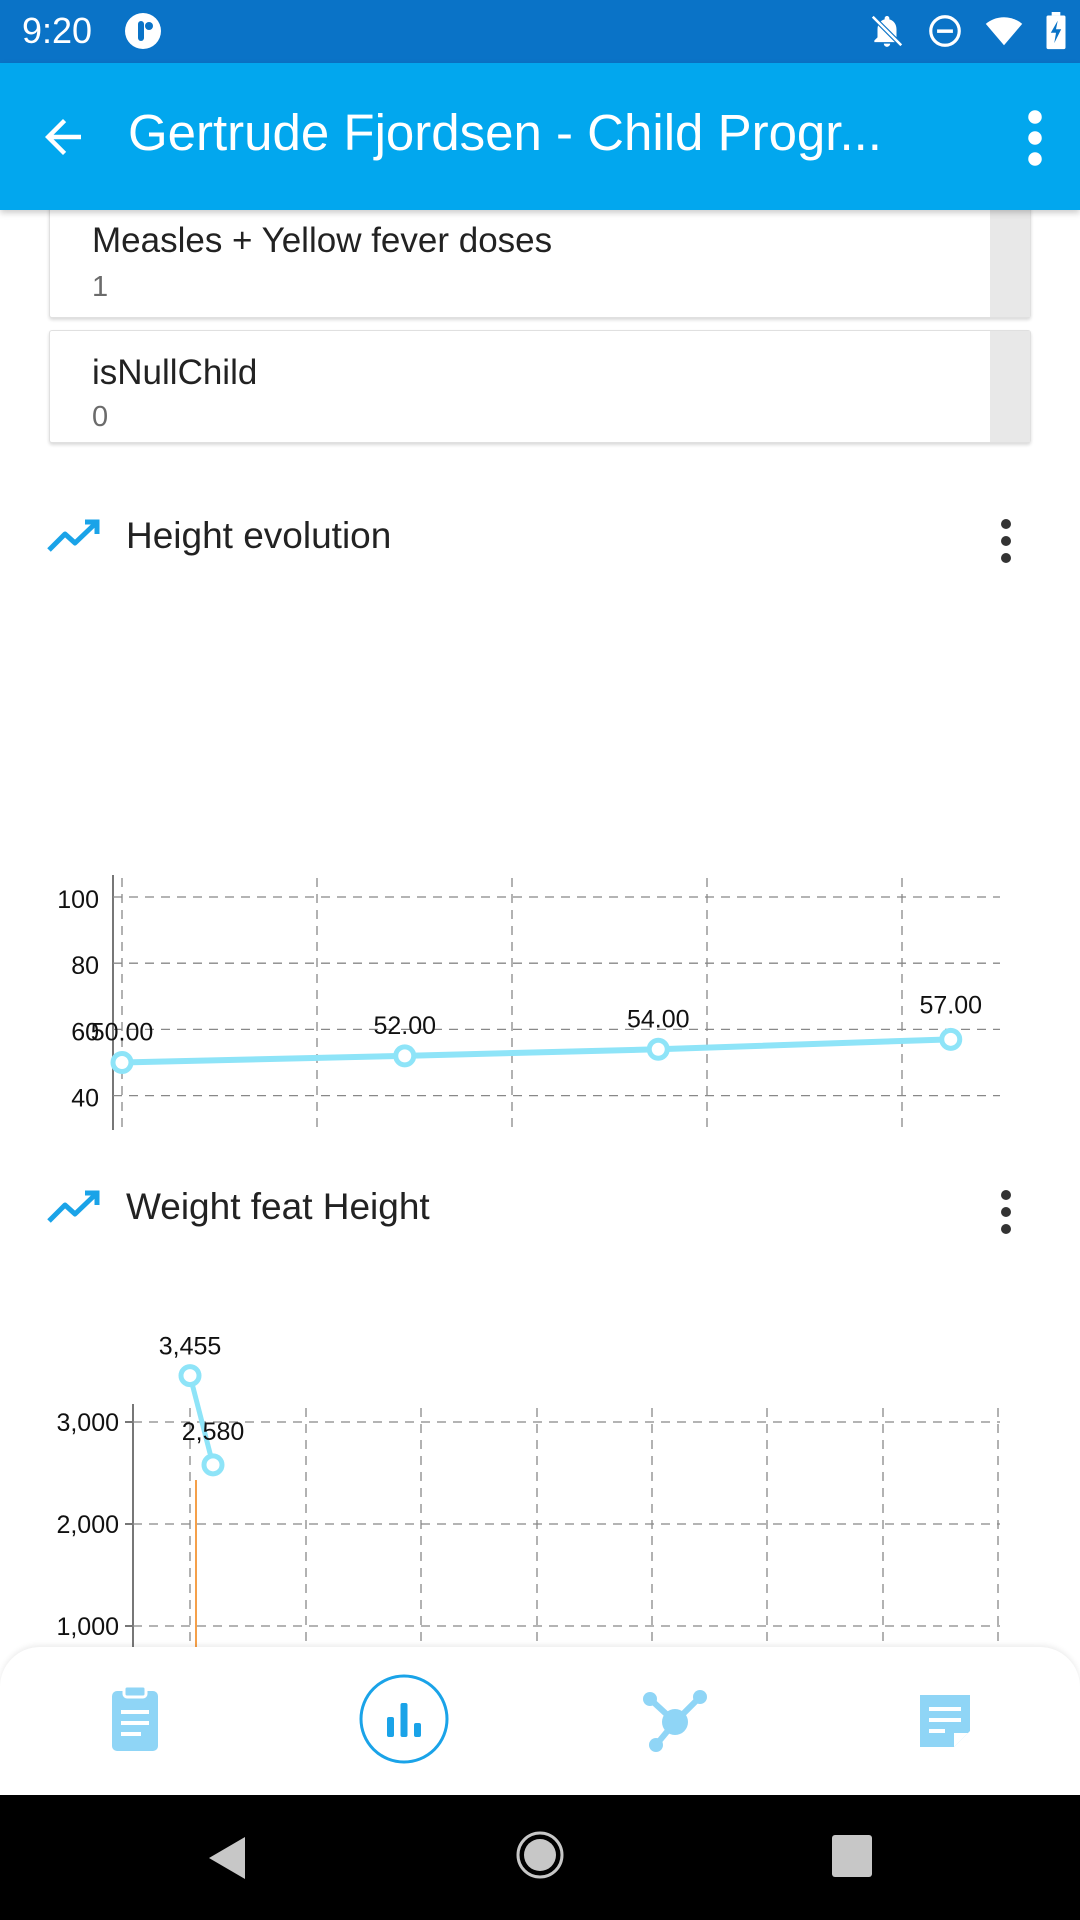  I want to click on y-tick-label: 1,000, so click(87, 1627).